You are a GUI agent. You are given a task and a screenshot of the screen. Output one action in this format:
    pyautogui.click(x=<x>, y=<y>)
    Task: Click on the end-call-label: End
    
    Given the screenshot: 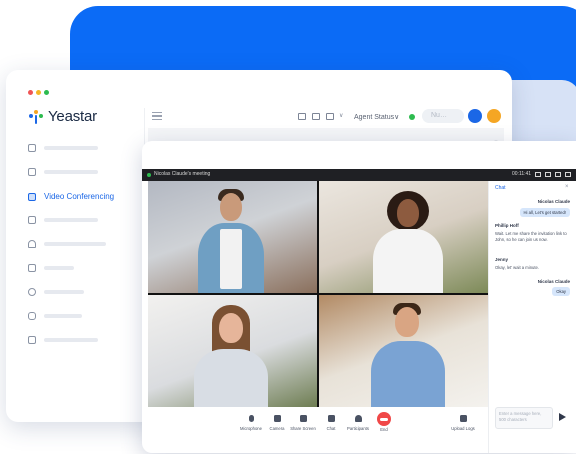 What is the action you would take?
    pyautogui.click(x=384, y=429)
    